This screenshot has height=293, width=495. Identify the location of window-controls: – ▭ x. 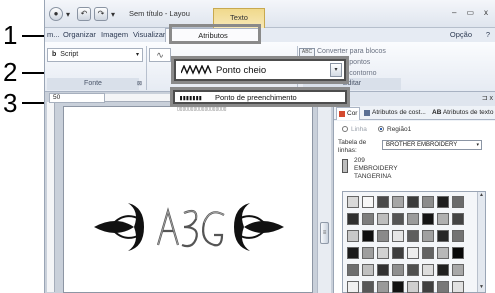
(470, 12).